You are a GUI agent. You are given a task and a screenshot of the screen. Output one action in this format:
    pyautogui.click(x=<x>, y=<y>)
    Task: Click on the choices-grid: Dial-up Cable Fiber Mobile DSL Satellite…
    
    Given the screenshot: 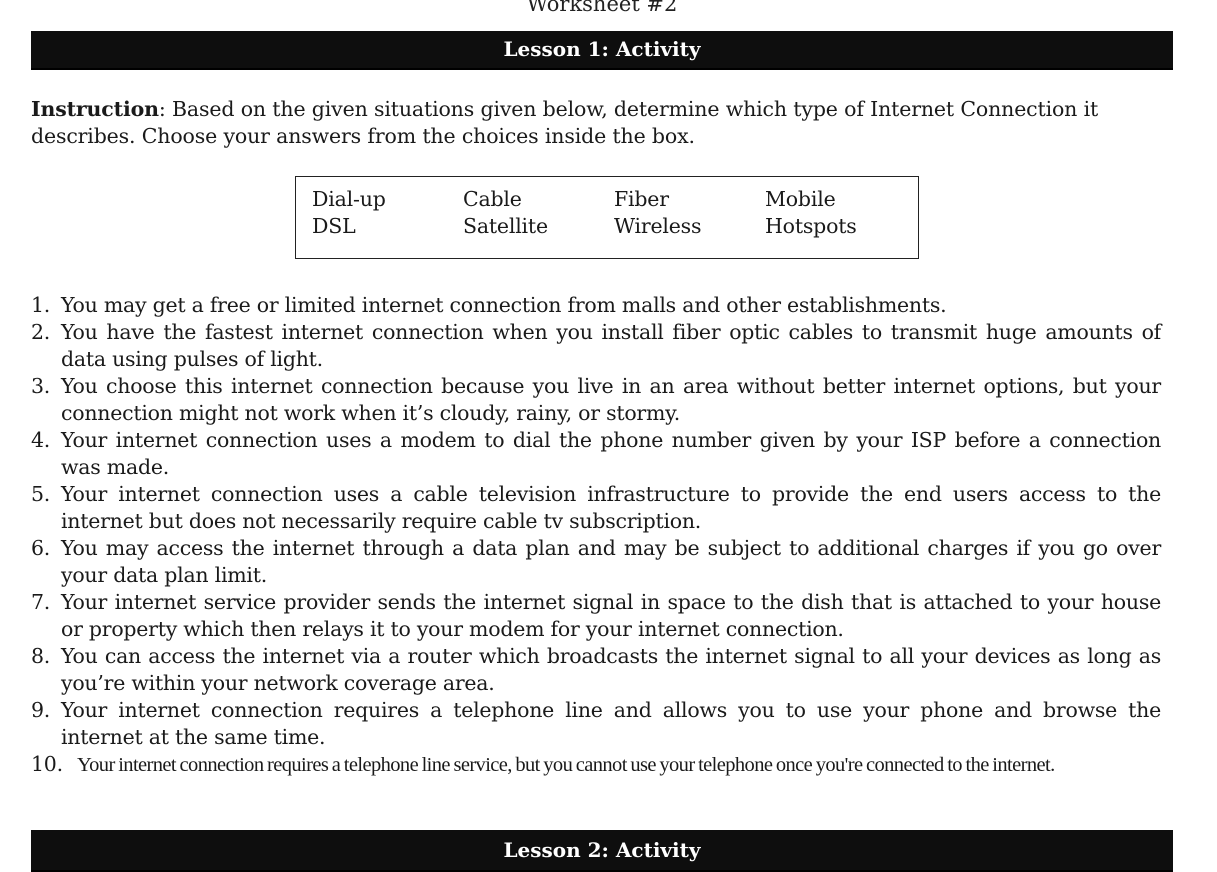 What is the action you would take?
    pyautogui.click(x=614, y=213)
    